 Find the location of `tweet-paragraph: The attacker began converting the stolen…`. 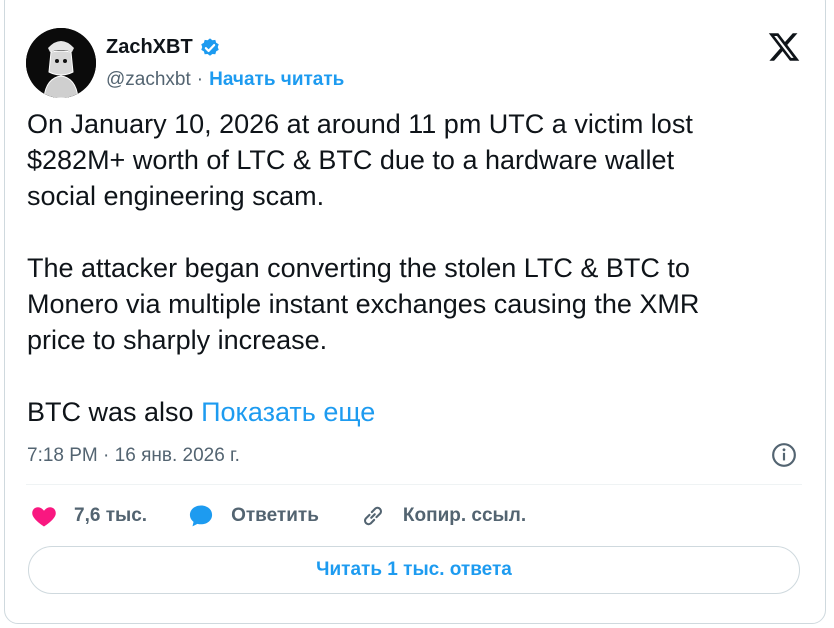

tweet-paragraph: The attacker began converting the stolen… is located at coordinates (363, 304).